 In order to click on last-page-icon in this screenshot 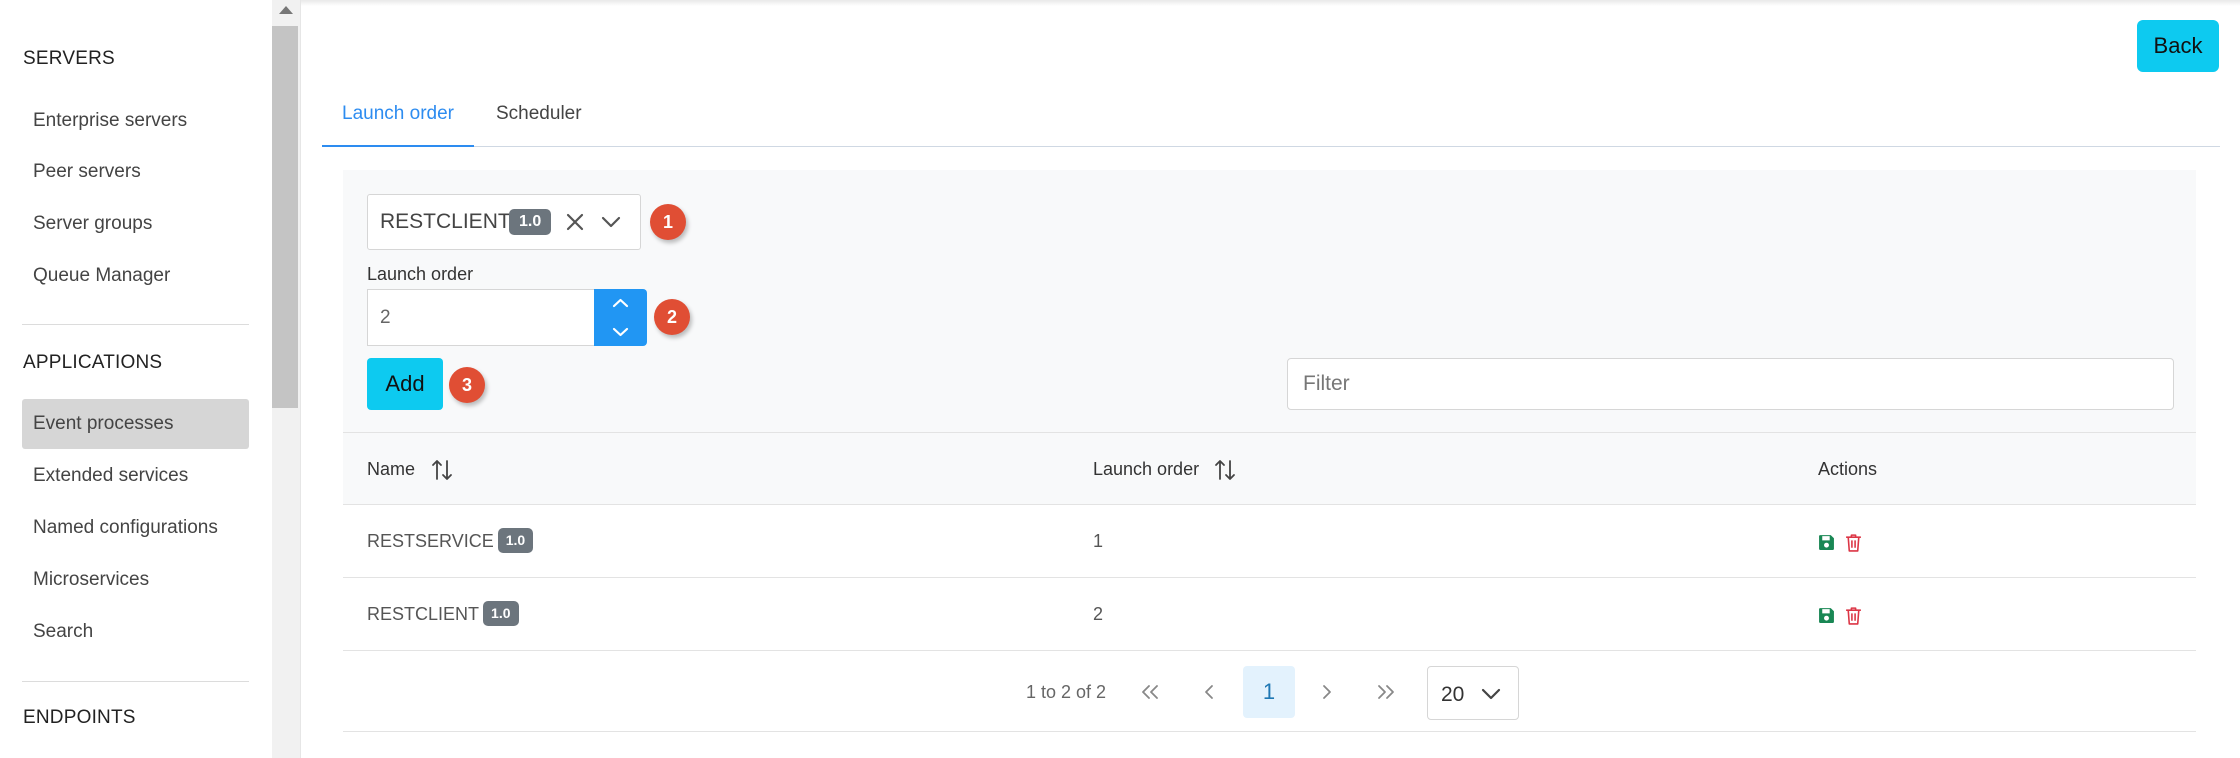, I will do `click(1385, 692)`.